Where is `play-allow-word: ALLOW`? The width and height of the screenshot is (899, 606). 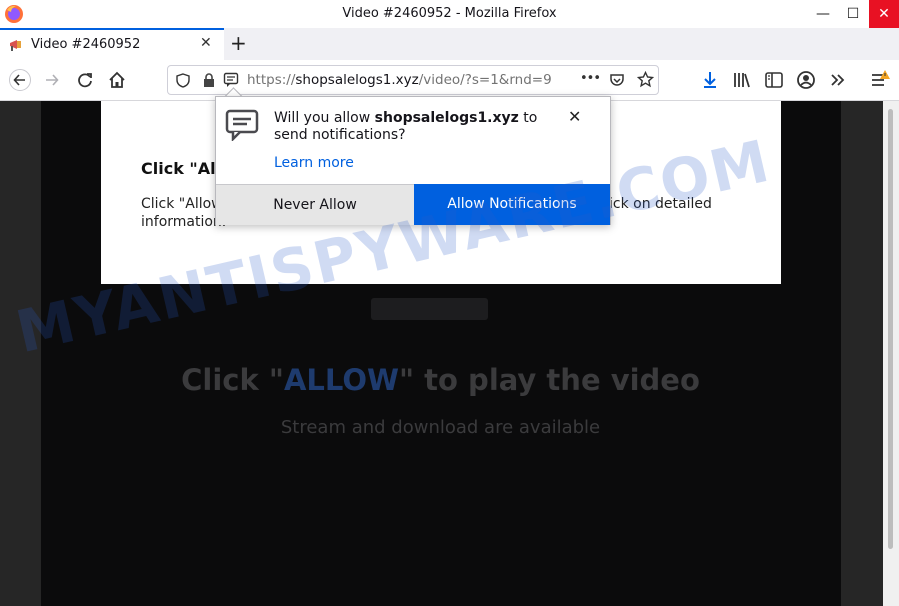 play-allow-word: ALLOW is located at coordinates (341, 380).